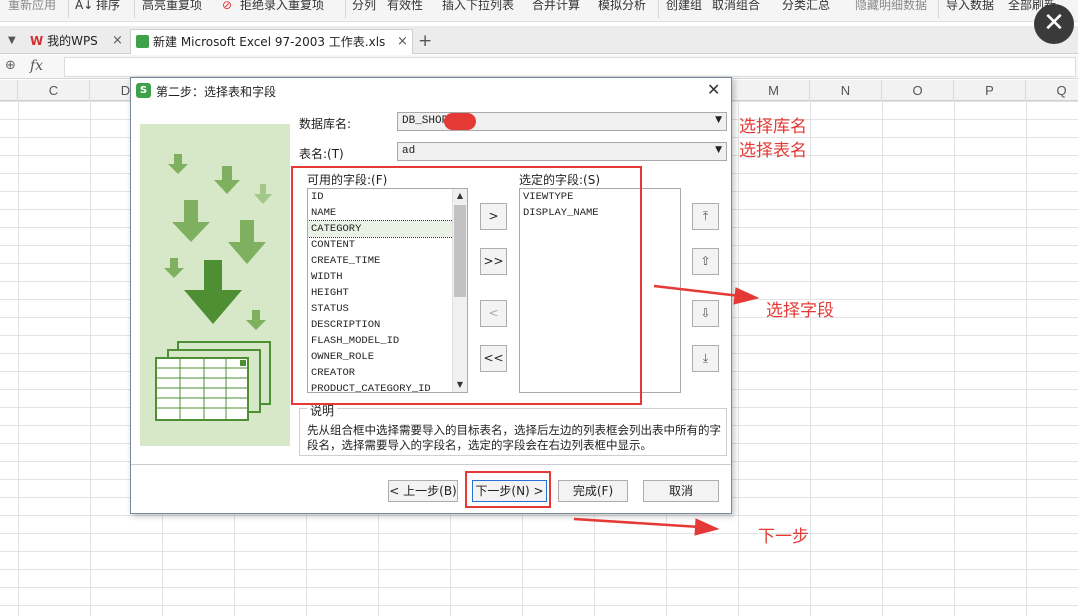  I want to click on column-header: Q, so click(1052, 90).